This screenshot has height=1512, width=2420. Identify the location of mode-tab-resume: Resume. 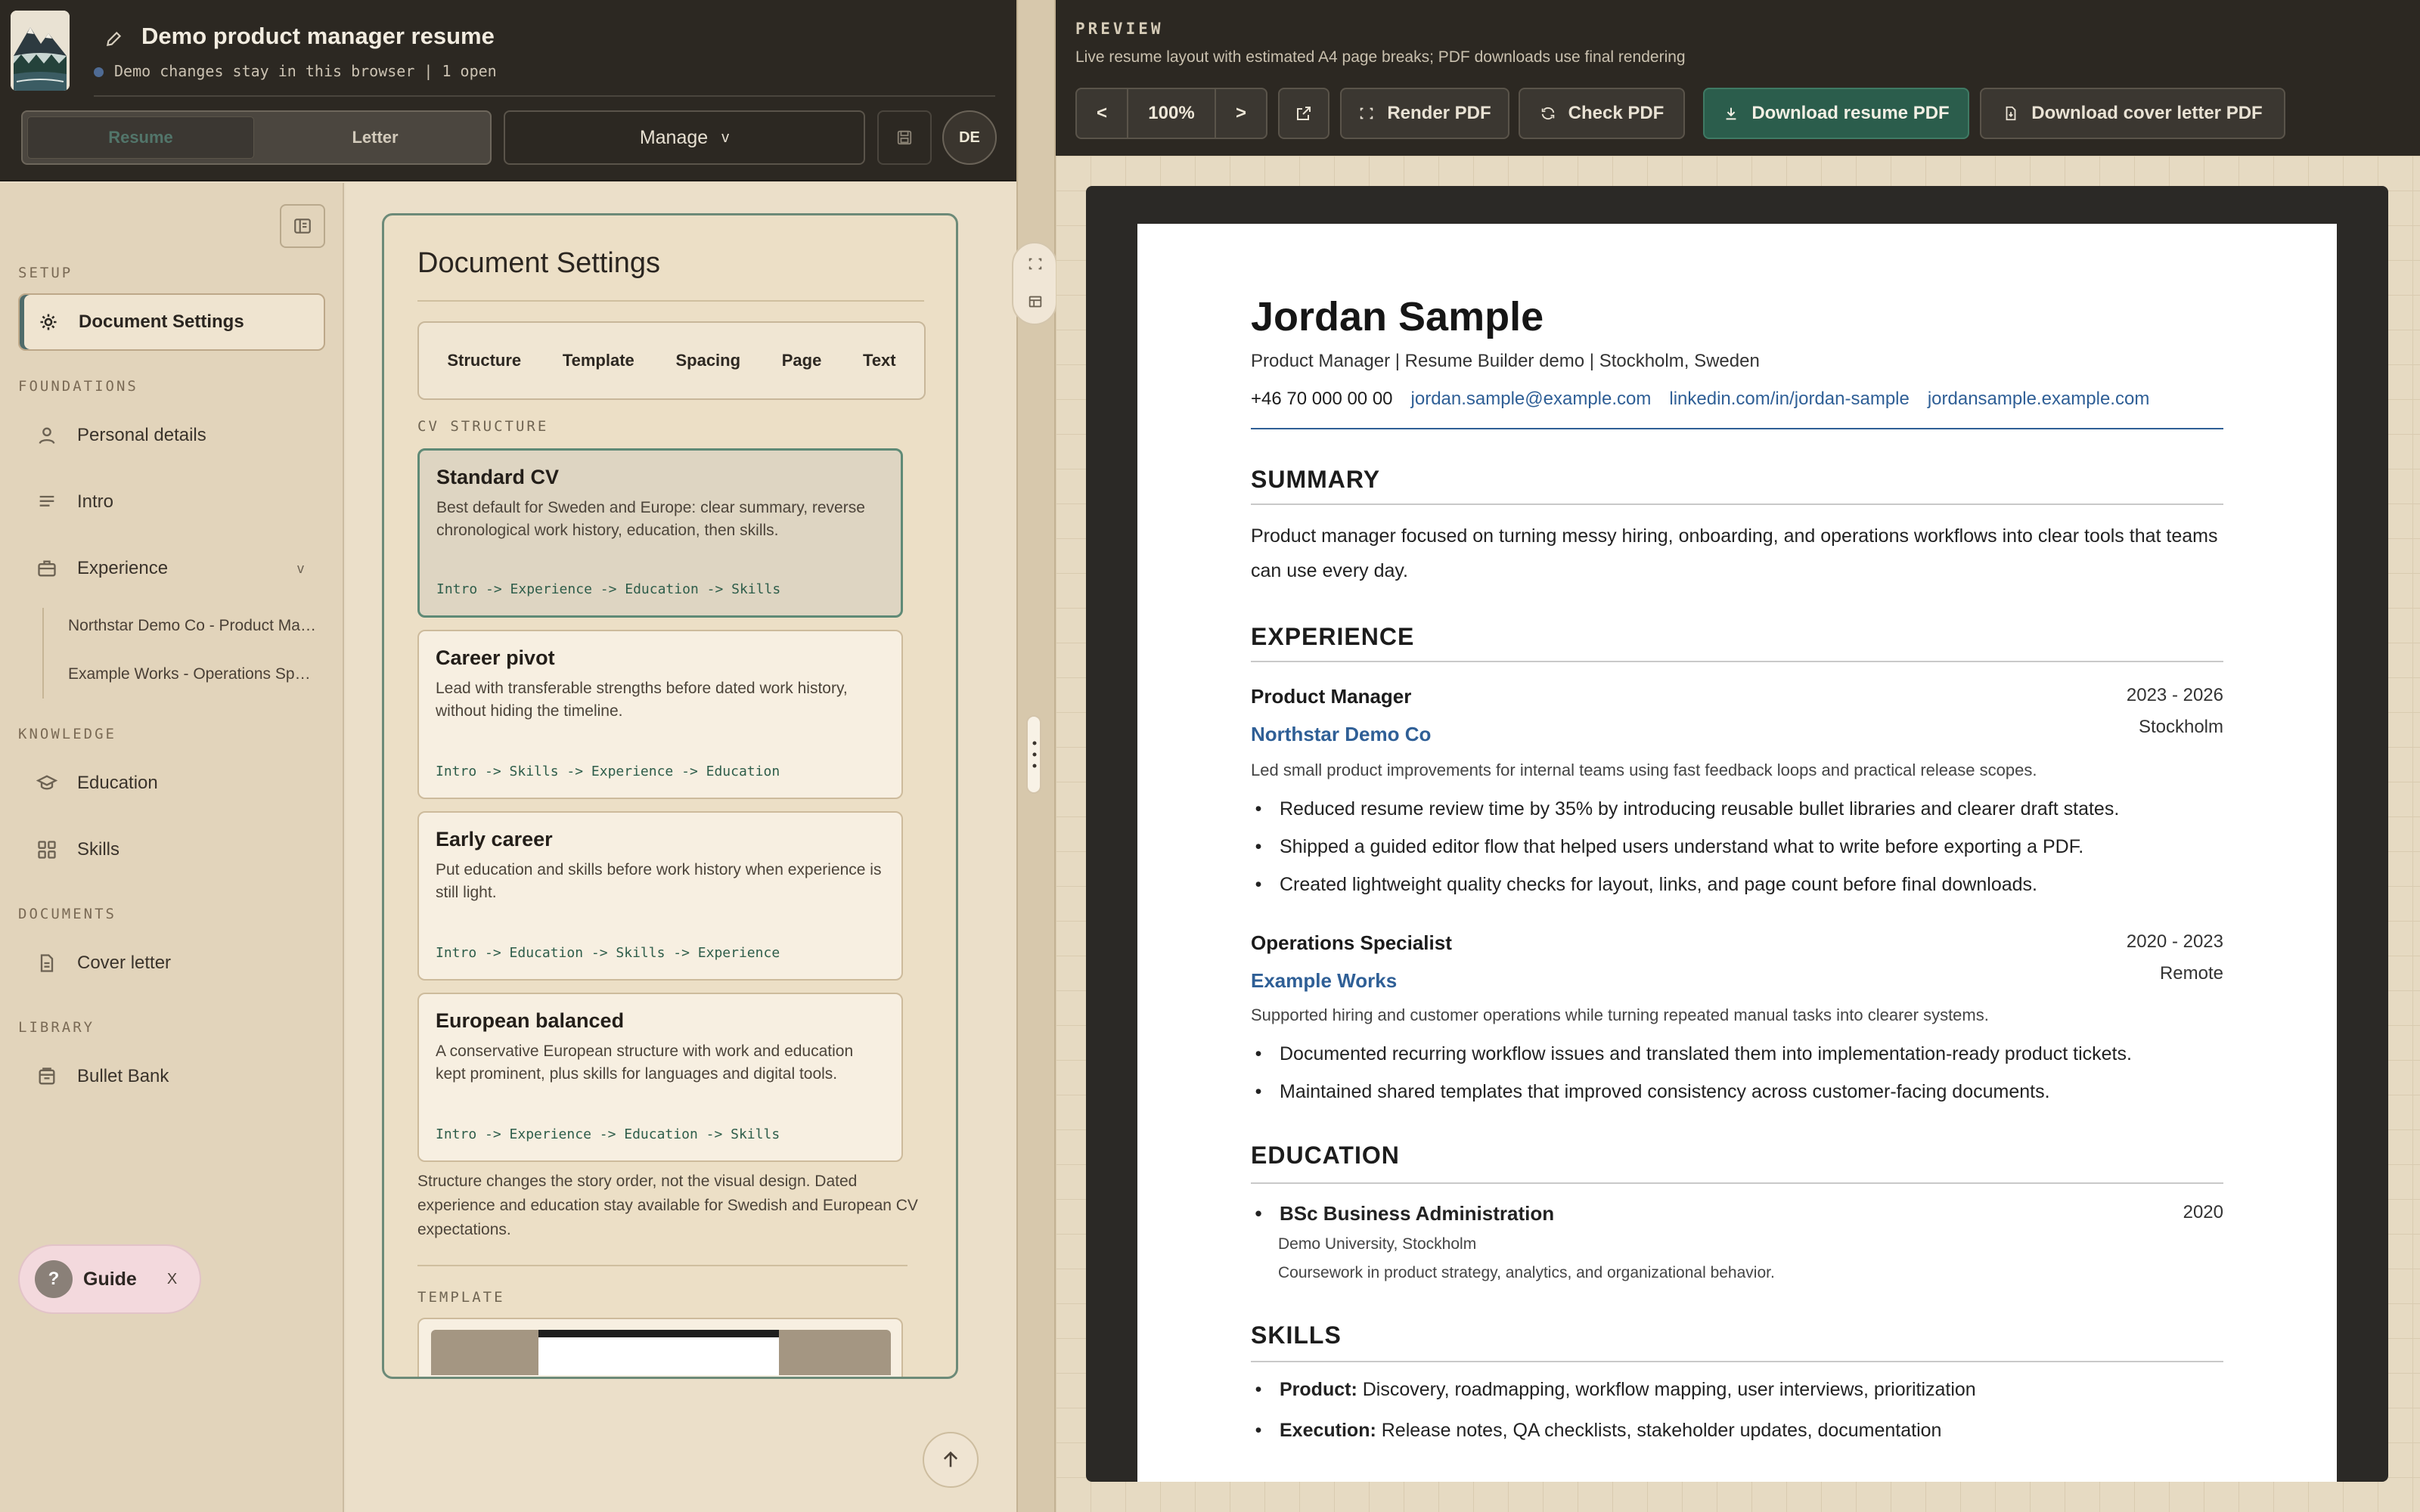
(140, 137).